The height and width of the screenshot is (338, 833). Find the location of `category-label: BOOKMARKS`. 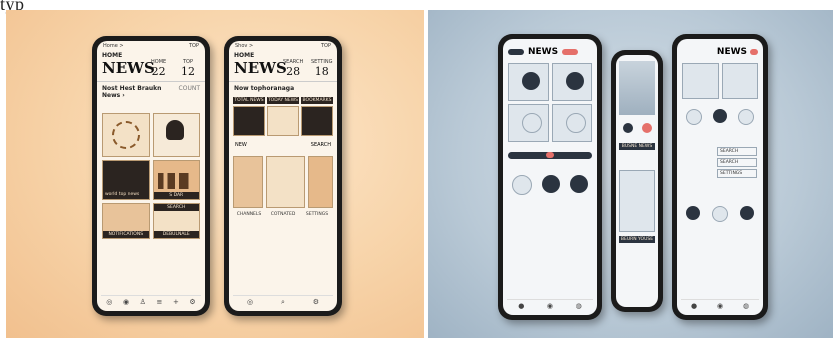

category-label: BOOKMARKS is located at coordinates (317, 100).